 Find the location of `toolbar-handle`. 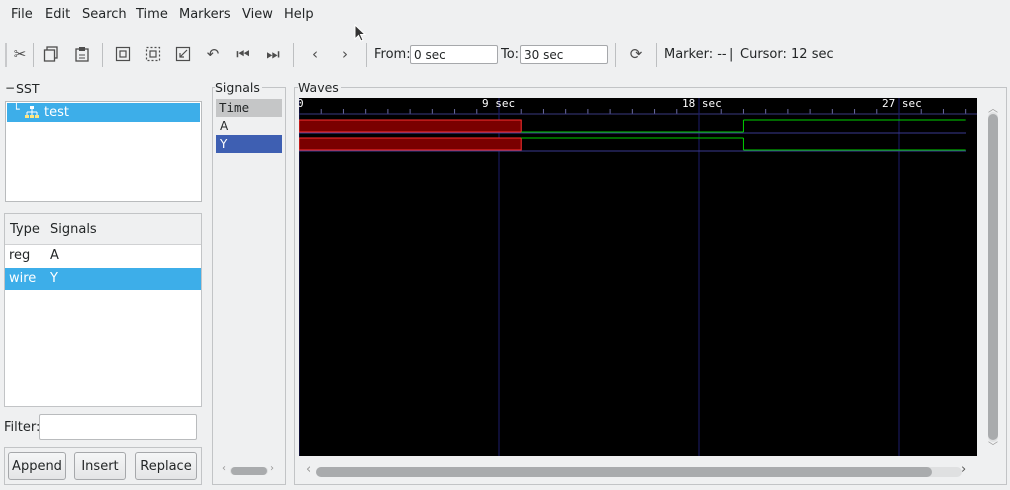

toolbar-handle is located at coordinates (6, 55).